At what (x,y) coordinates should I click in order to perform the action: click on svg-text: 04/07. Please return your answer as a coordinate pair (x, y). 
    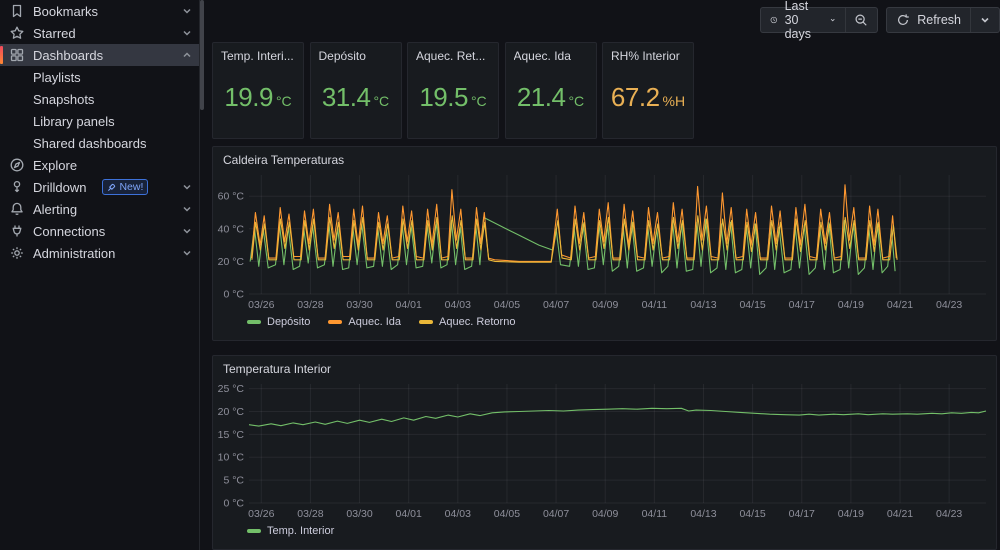
    Looking at the image, I should click on (556, 305).